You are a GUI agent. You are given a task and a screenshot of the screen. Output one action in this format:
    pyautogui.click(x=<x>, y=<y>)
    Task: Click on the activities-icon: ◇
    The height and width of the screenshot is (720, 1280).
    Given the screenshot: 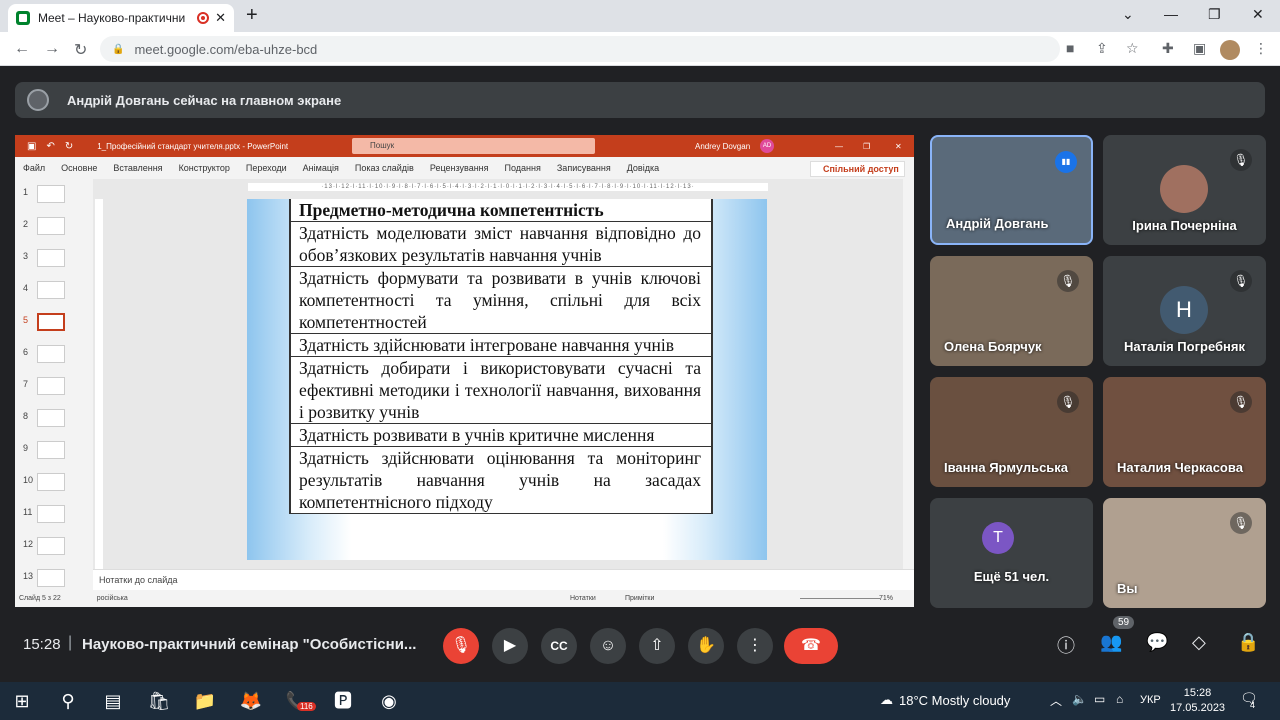 What is the action you would take?
    pyautogui.click(x=1199, y=642)
    